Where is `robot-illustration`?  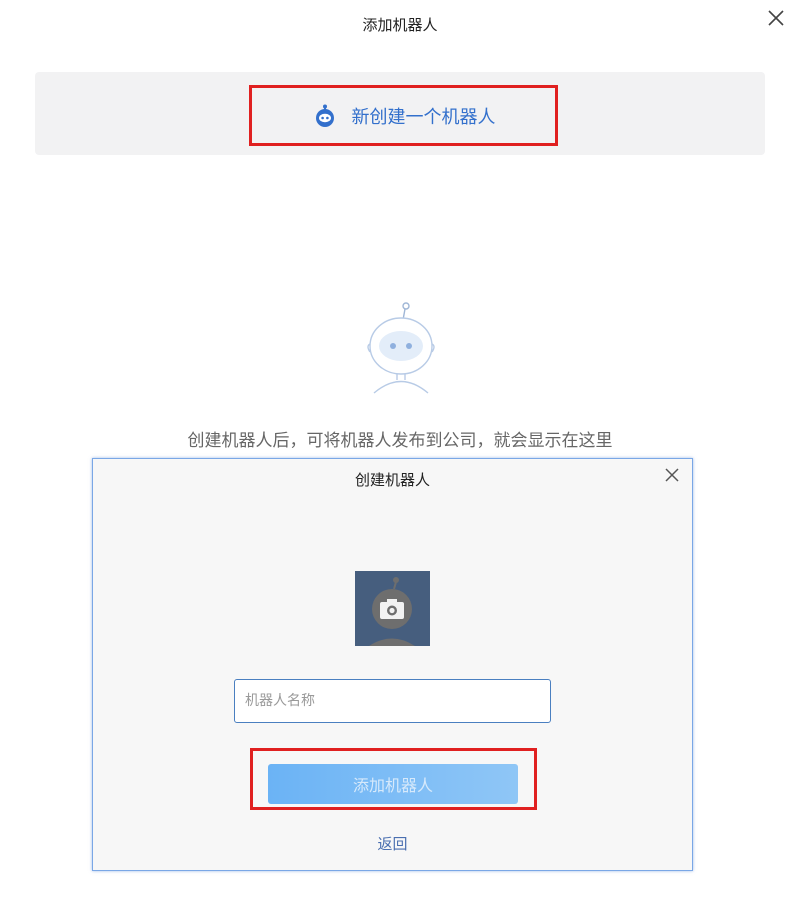
robot-illustration is located at coordinates (401, 348).